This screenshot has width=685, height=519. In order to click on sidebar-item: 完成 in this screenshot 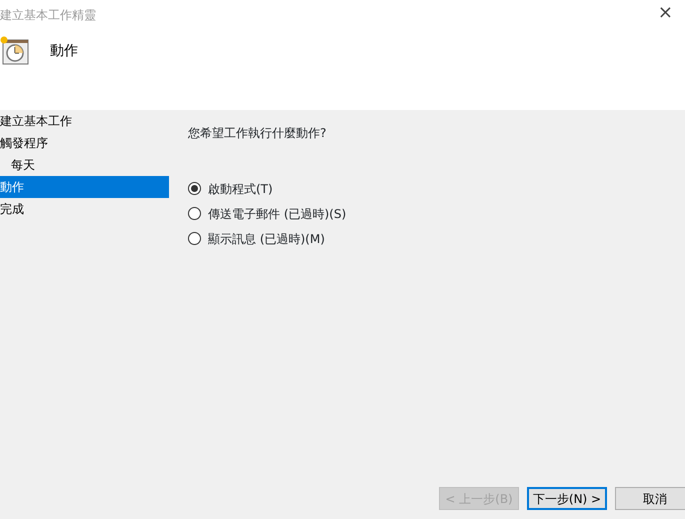, I will do `click(84, 209)`.